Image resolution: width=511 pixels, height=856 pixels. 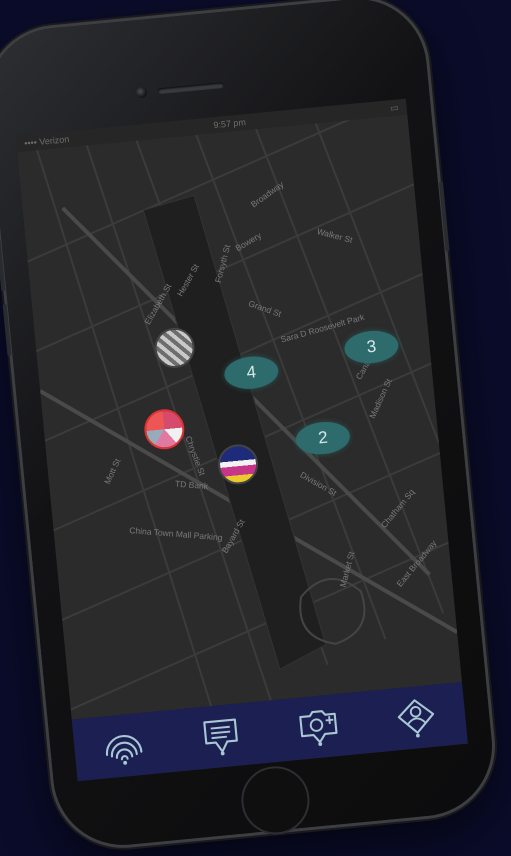 I want to click on camera-plus-icon, so click(x=318, y=728).